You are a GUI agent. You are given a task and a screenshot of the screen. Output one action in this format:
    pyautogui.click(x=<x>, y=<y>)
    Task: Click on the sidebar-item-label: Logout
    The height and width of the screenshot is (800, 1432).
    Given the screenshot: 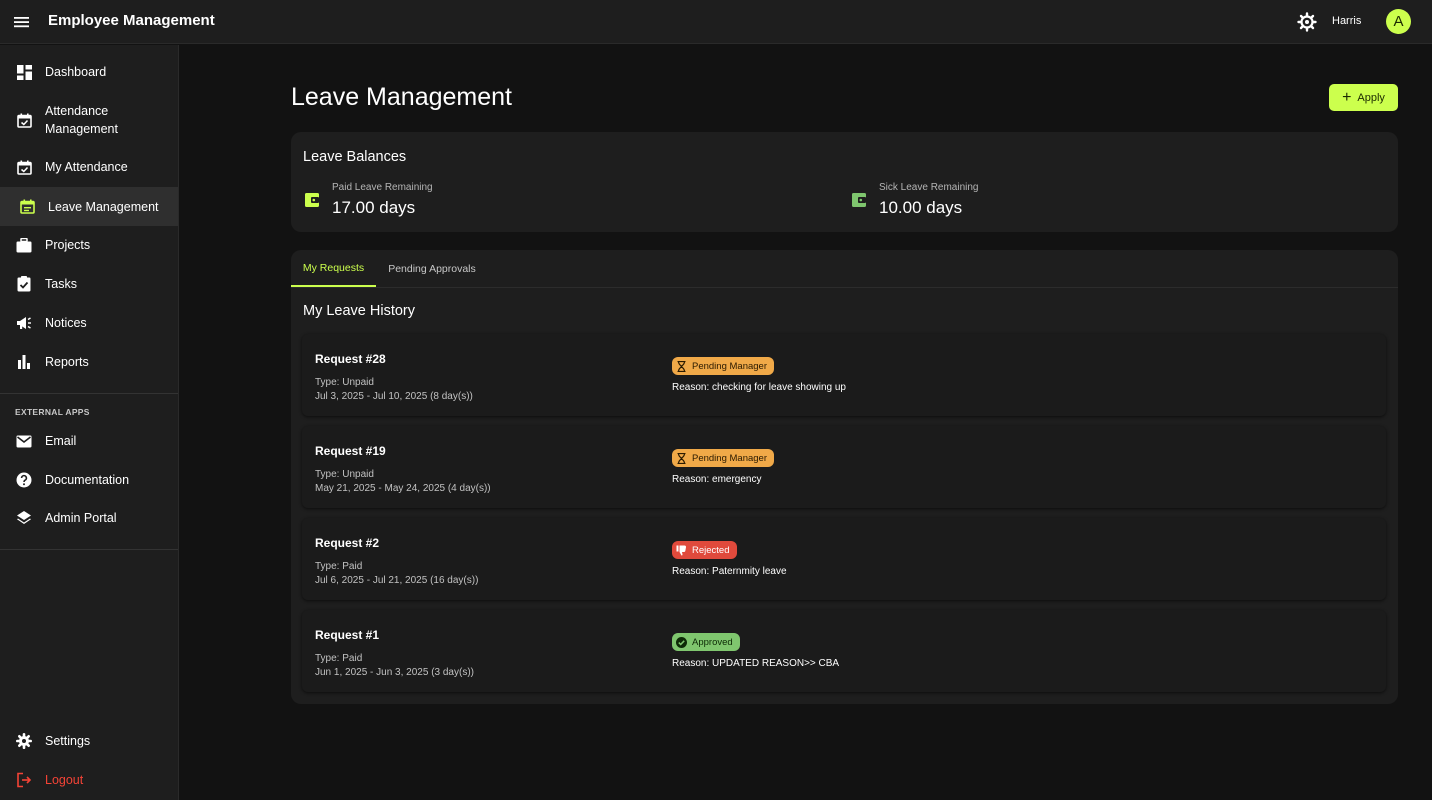 What is the action you would take?
    pyautogui.click(x=64, y=780)
    